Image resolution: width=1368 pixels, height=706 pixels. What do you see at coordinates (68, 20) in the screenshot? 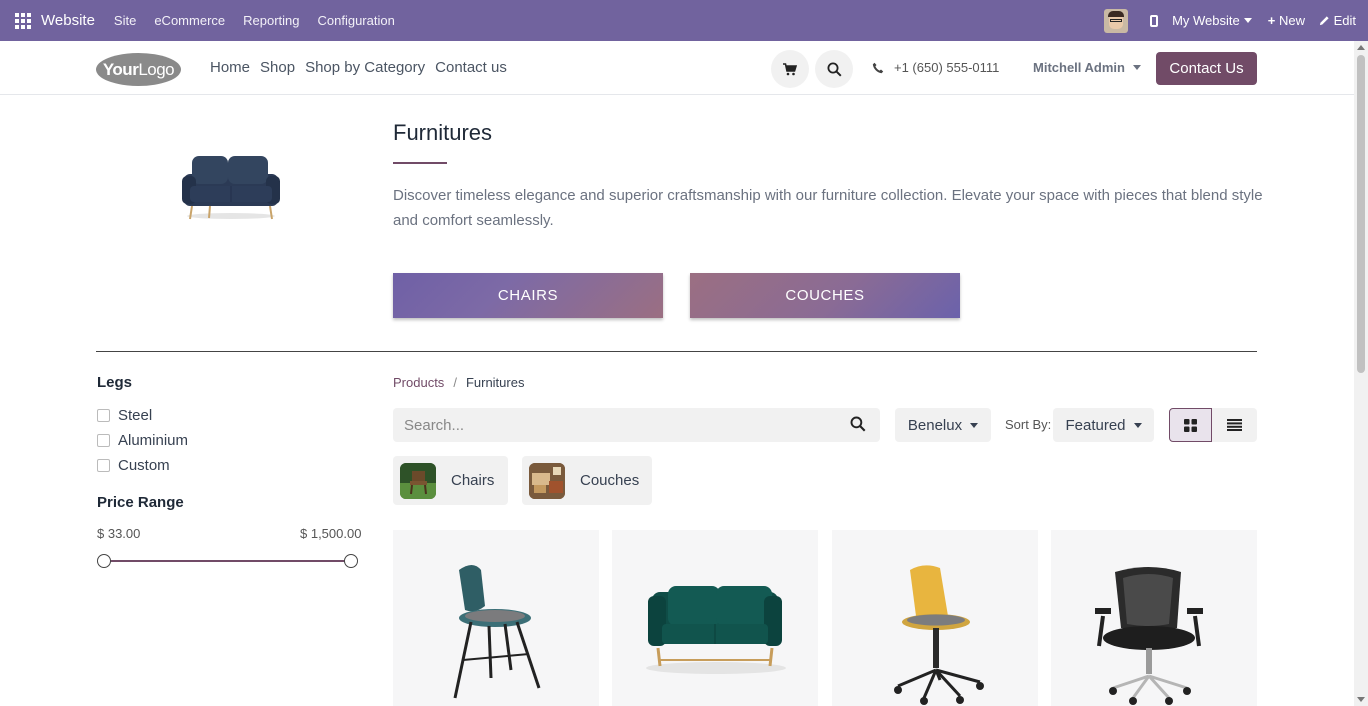
I see `app-brand: Website` at bounding box center [68, 20].